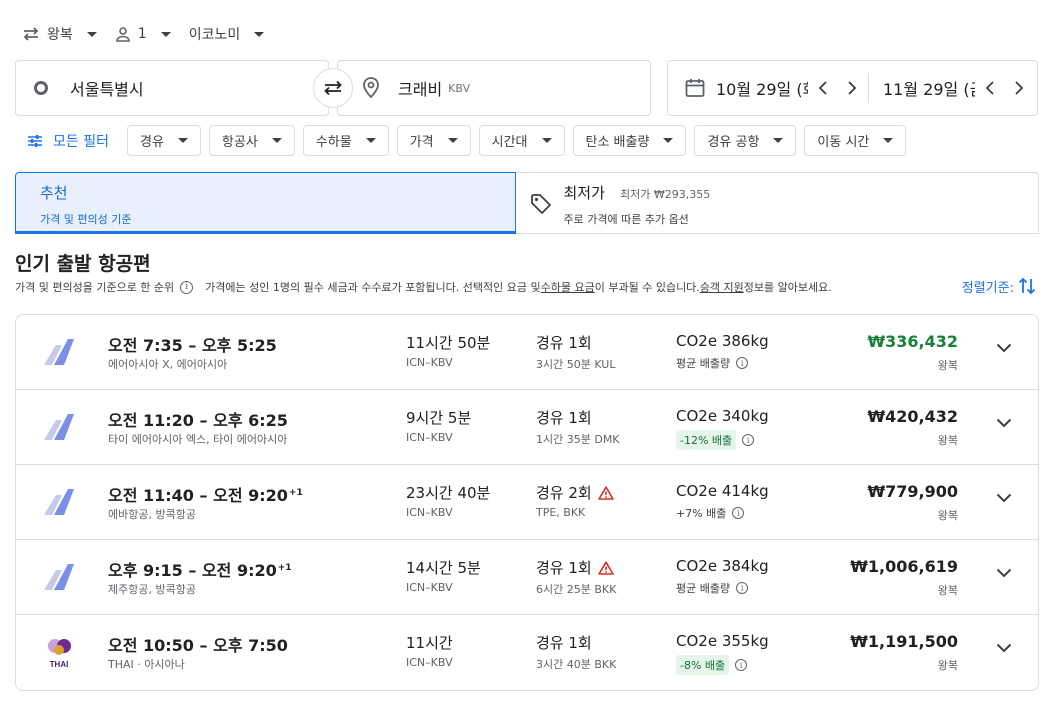 This screenshot has height=703, width=1056. What do you see at coordinates (629, 140) in the screenshot?
I see `filter-chip-emissions: 탄소 배출량` at bounding box center [629, 140].